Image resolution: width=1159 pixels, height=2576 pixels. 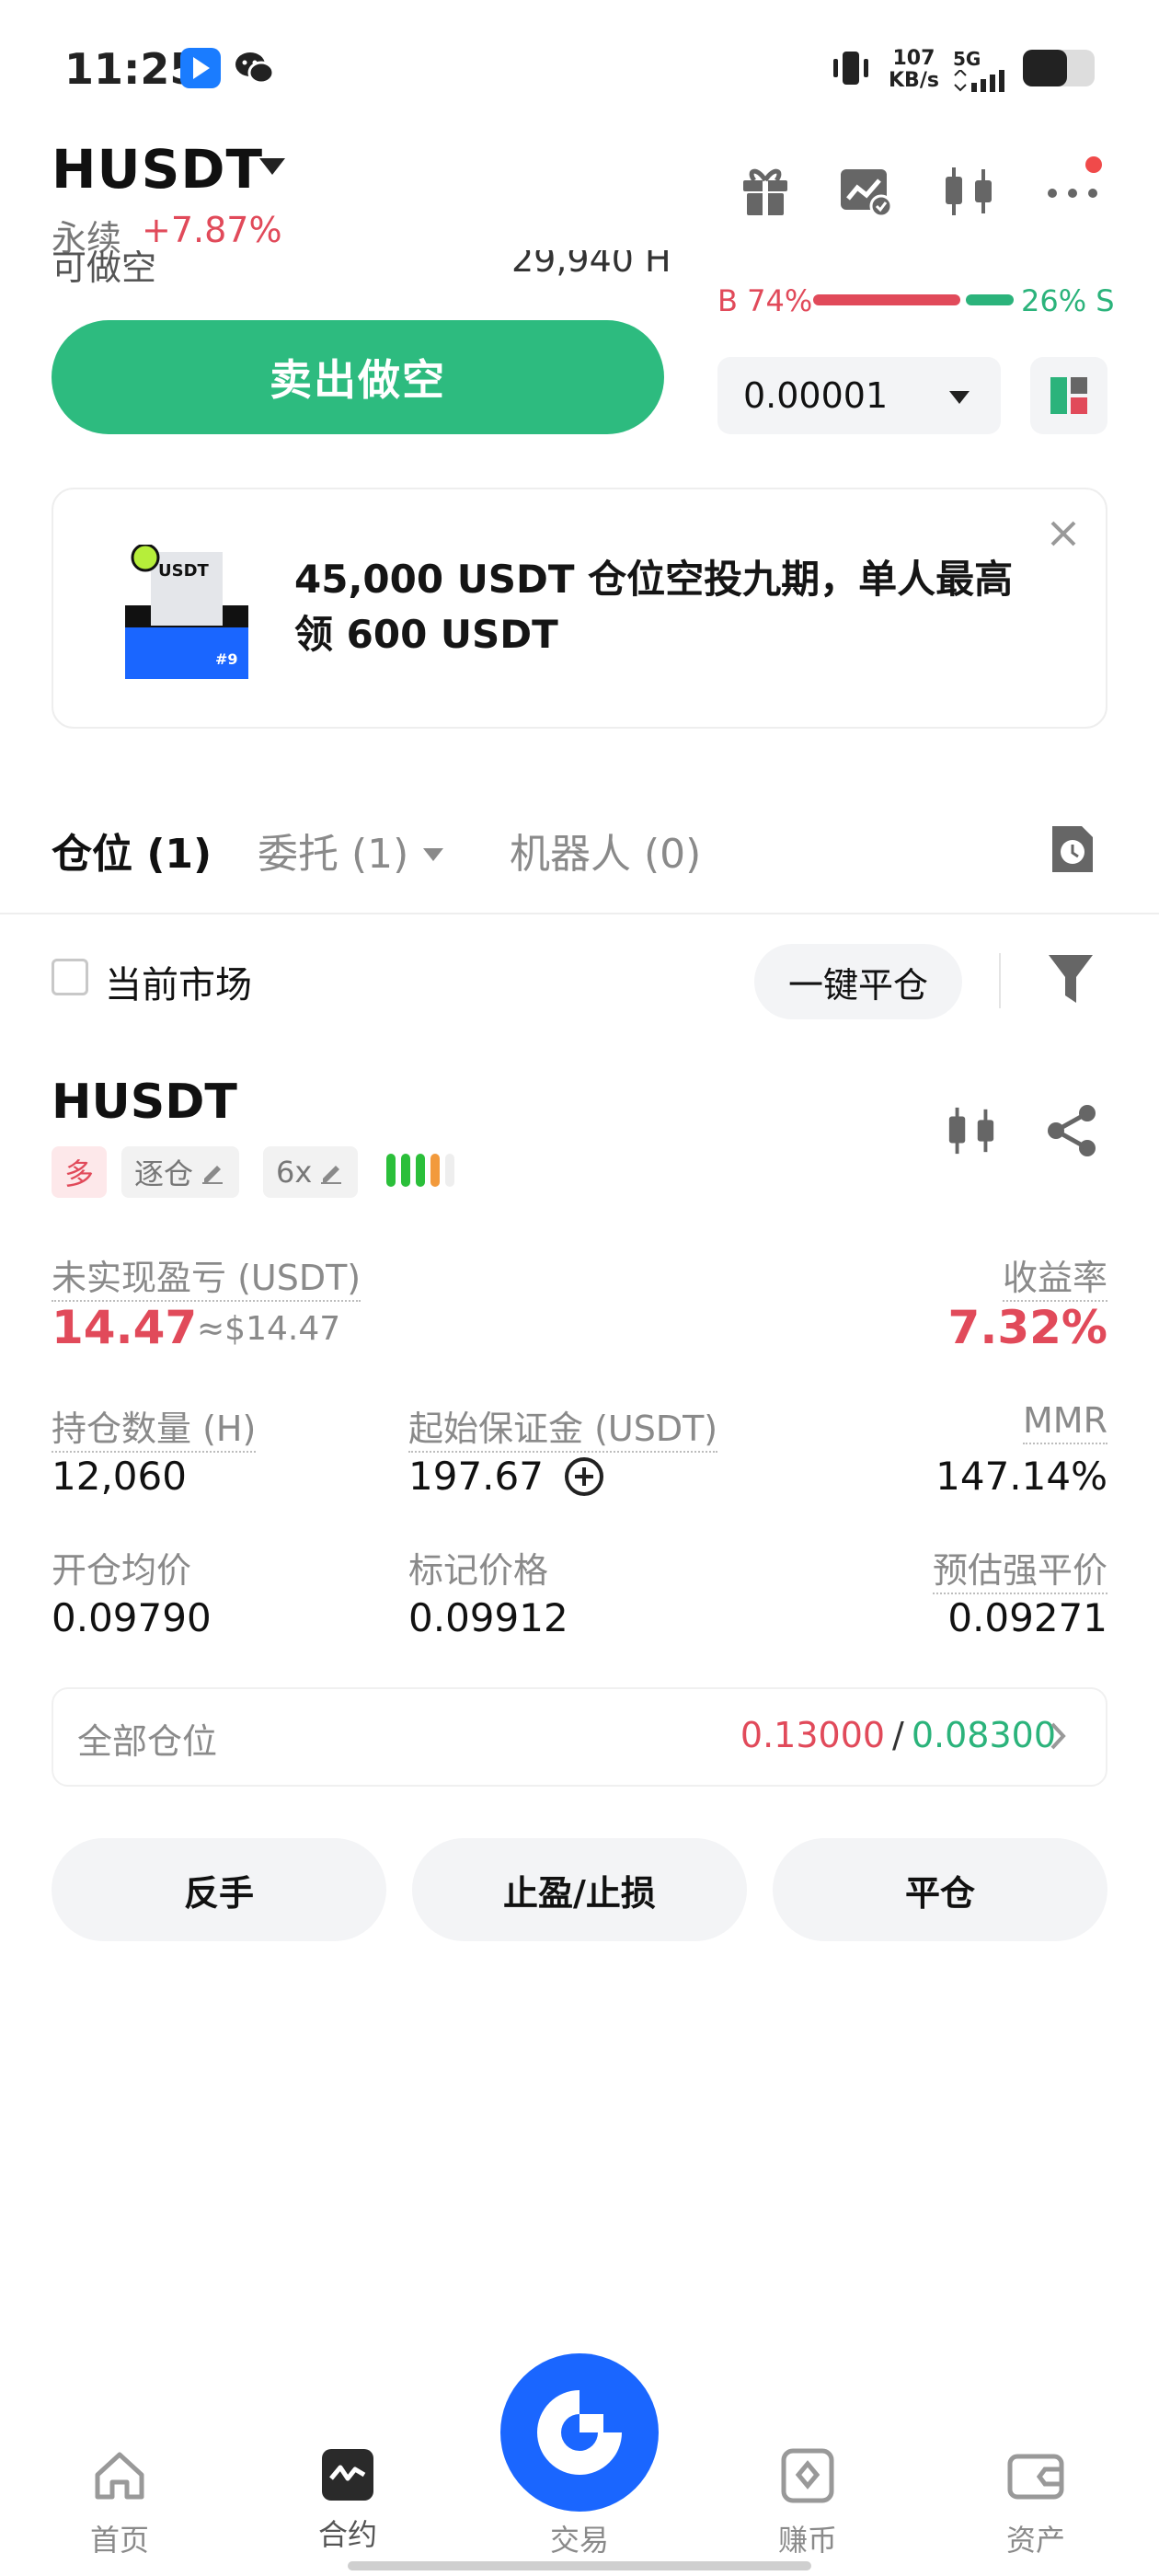 I want to click on shortable-label: 可做空, so click(x=104, y=268).